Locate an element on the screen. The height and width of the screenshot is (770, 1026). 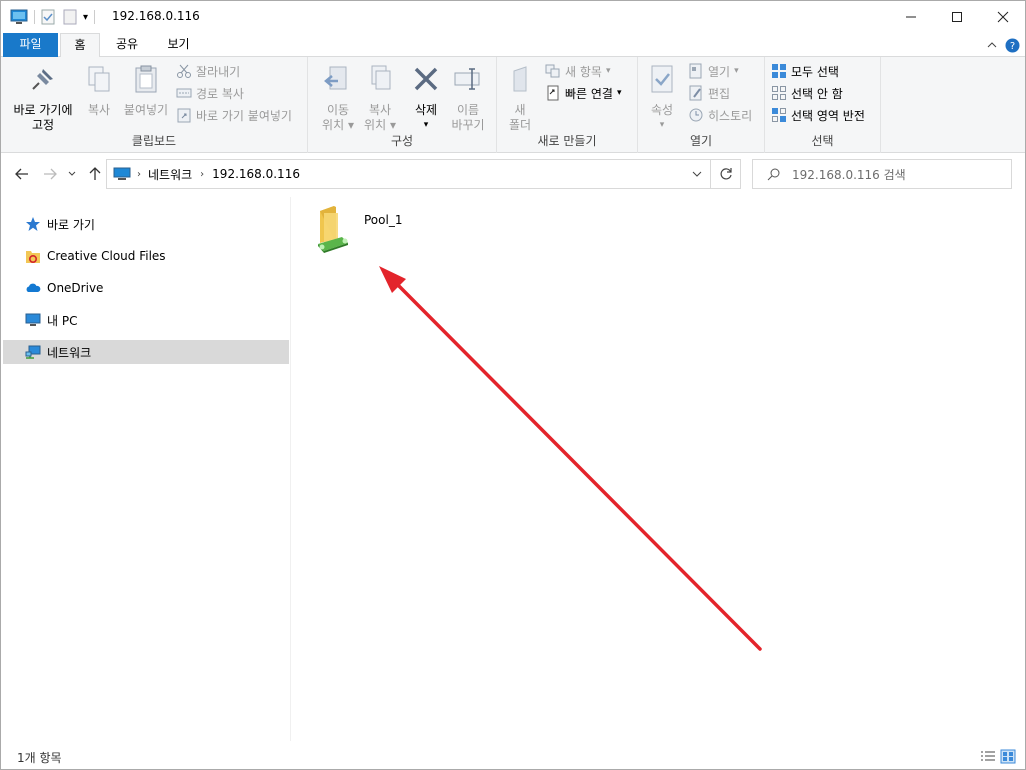
pc-icon is located at coordinates (33, 319).